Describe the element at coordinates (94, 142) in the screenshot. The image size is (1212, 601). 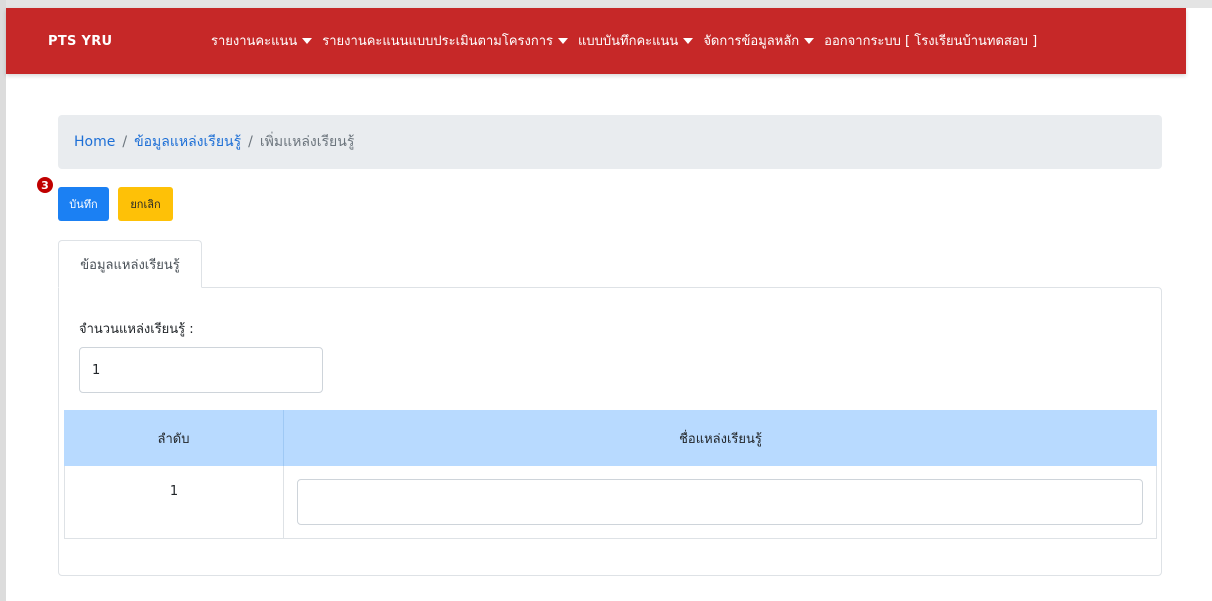
I see `breadcrumb-home-link: Home` at that location.